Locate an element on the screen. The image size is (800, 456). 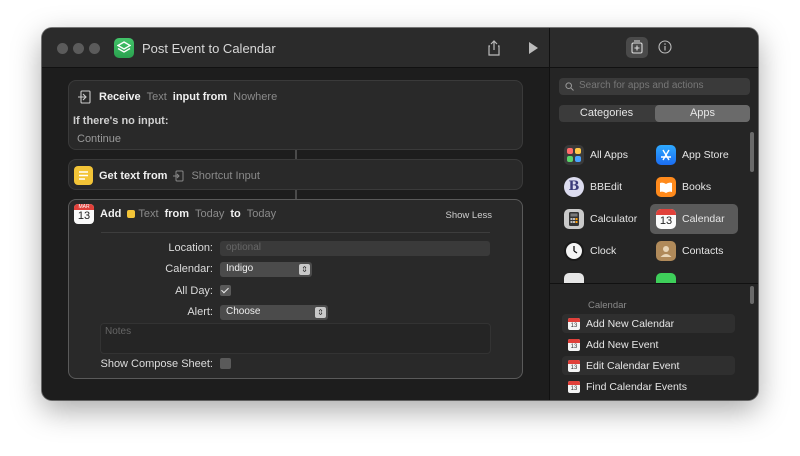
info-icon is located at coordinates (665, 47).